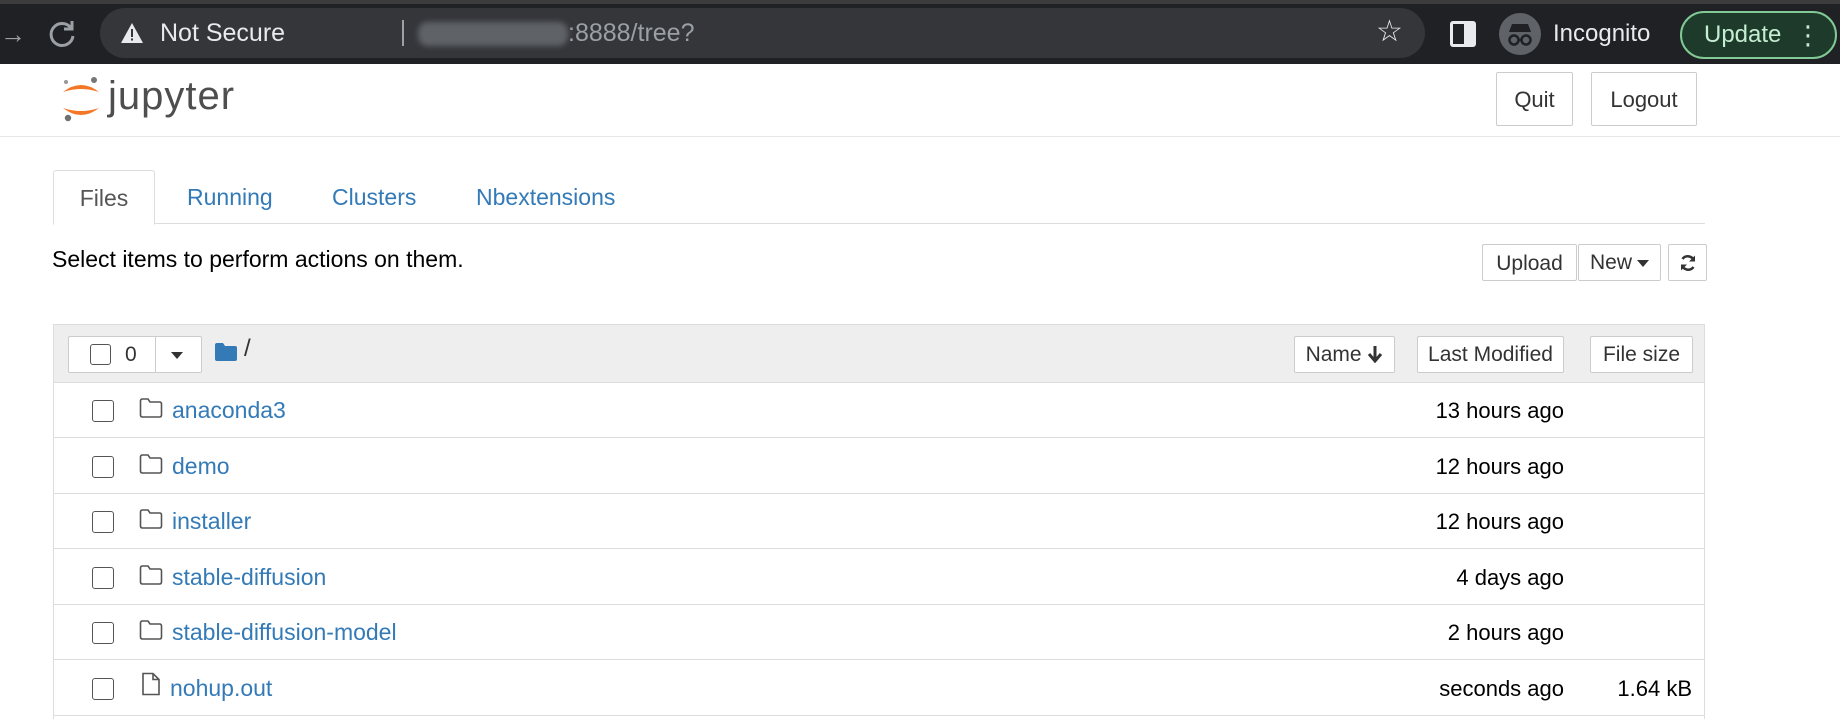 Image resolution: width=1840 pixels, height=719 pixels. Describe the element at coordinates (201, 466) in the screenshot. I see `item-name-link: demo` at that location.